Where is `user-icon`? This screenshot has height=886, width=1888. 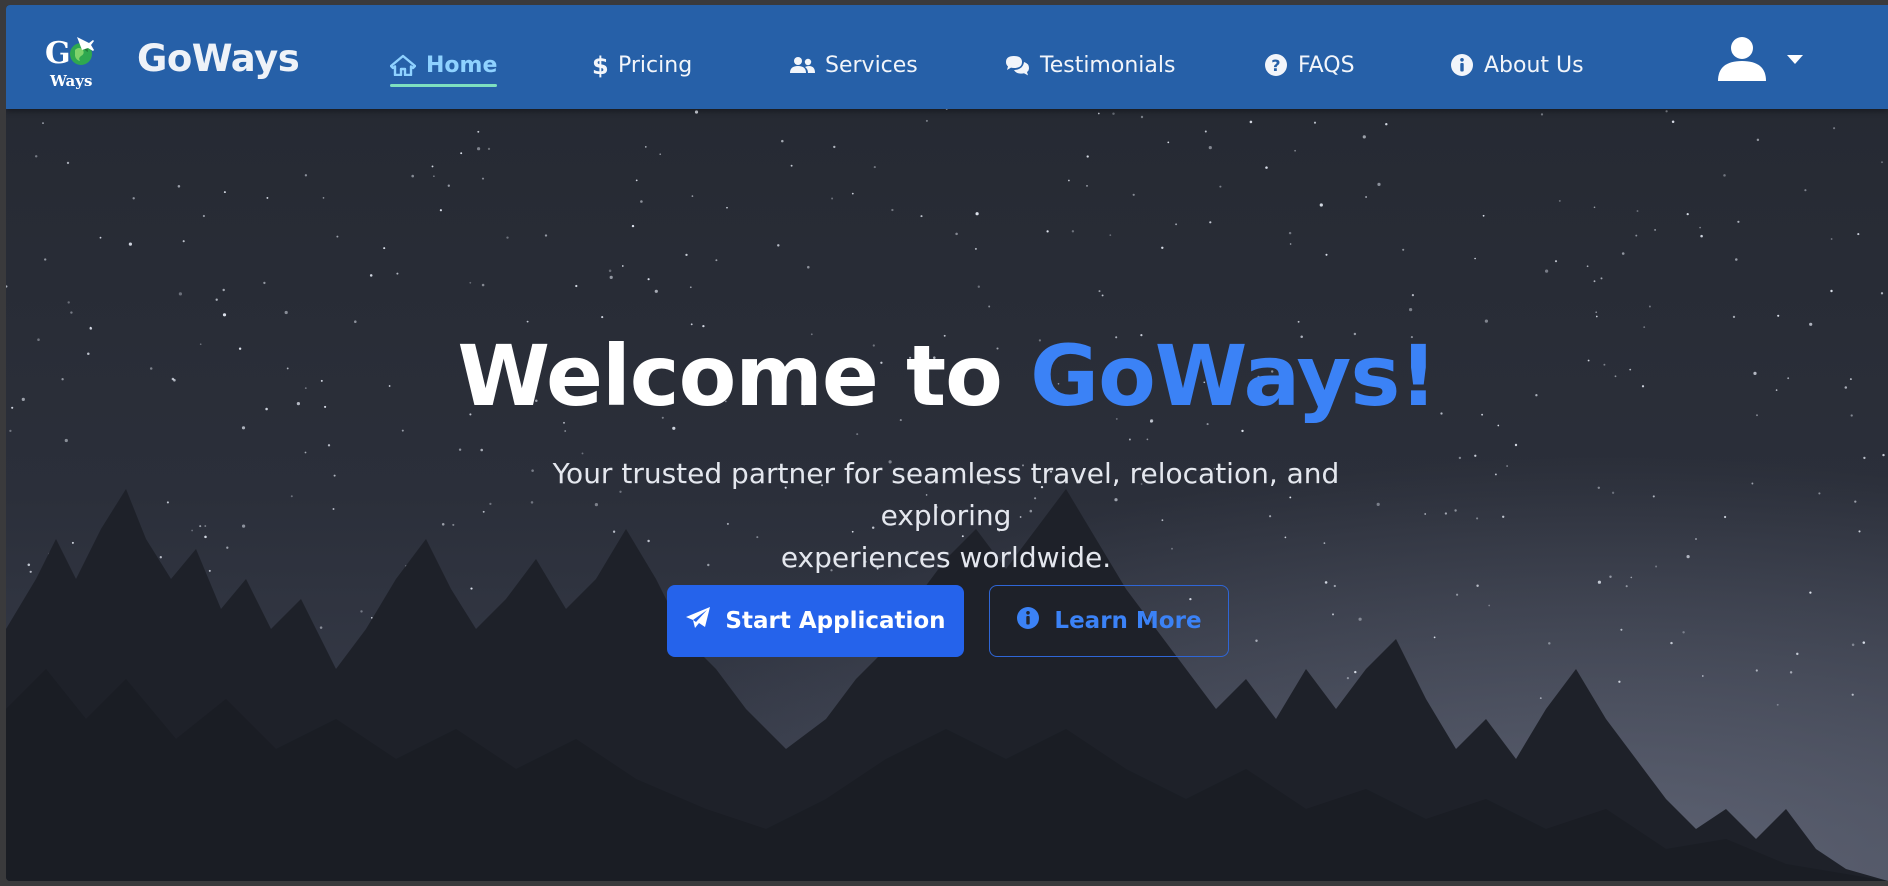 user-icon is located at coordinates (1742, 60).